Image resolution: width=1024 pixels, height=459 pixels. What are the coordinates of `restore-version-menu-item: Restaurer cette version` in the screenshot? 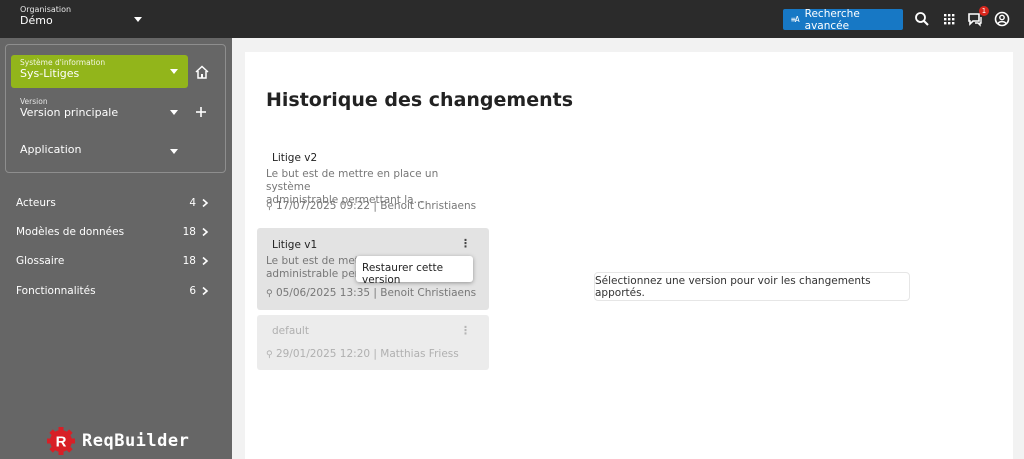 It's located at (417, 274).